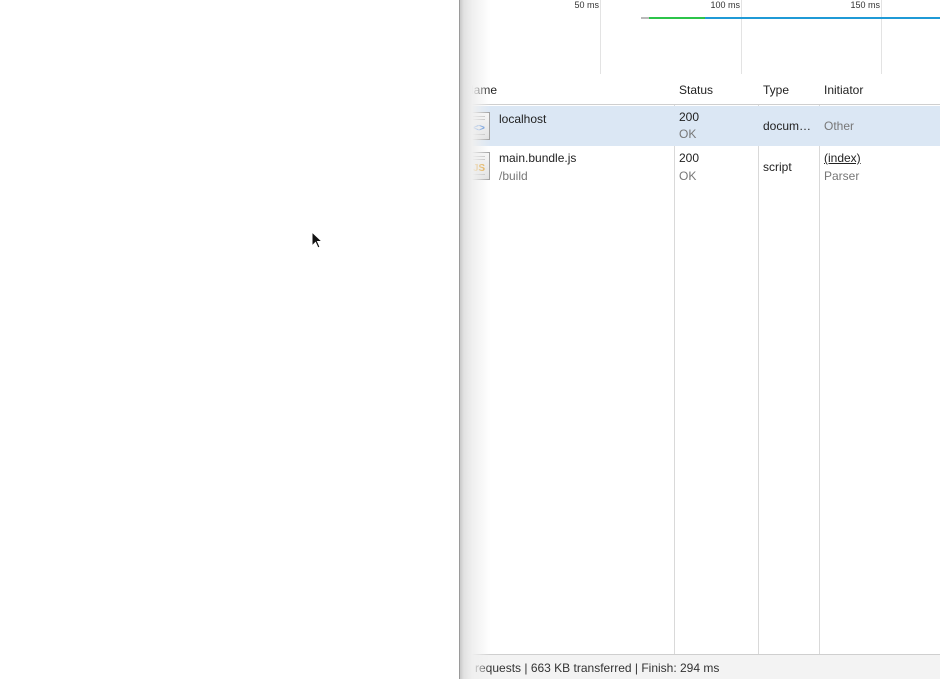  I want to click on header-type: Type, so click(776, 90).